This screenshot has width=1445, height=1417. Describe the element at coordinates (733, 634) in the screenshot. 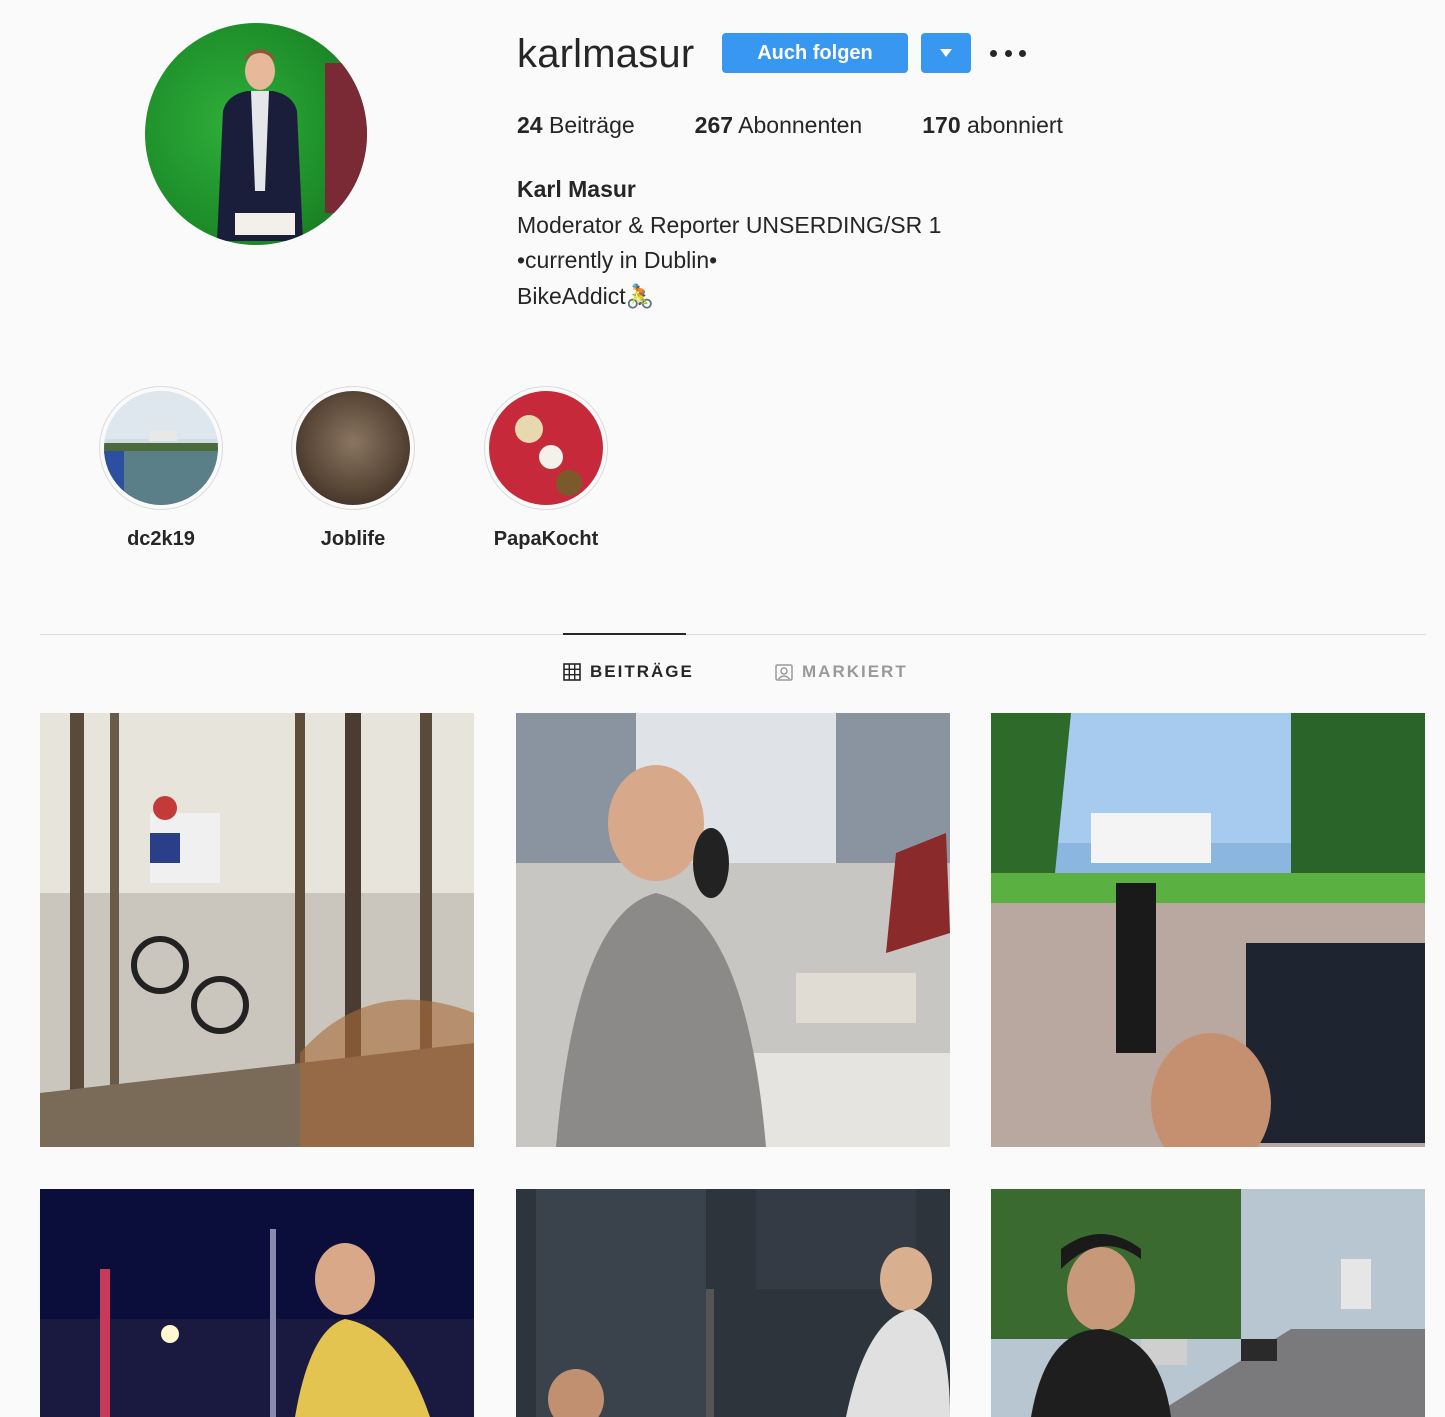

I see `tabs-divider` at that location.